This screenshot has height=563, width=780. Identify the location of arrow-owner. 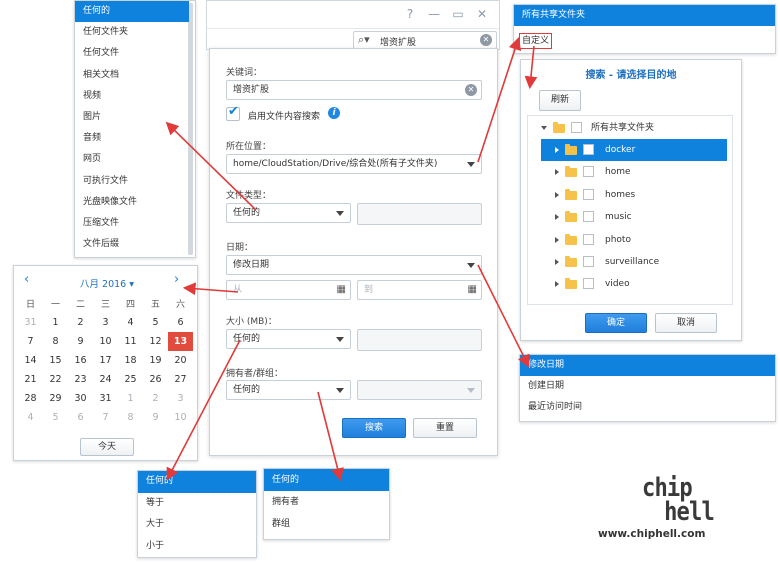
(330, 436).